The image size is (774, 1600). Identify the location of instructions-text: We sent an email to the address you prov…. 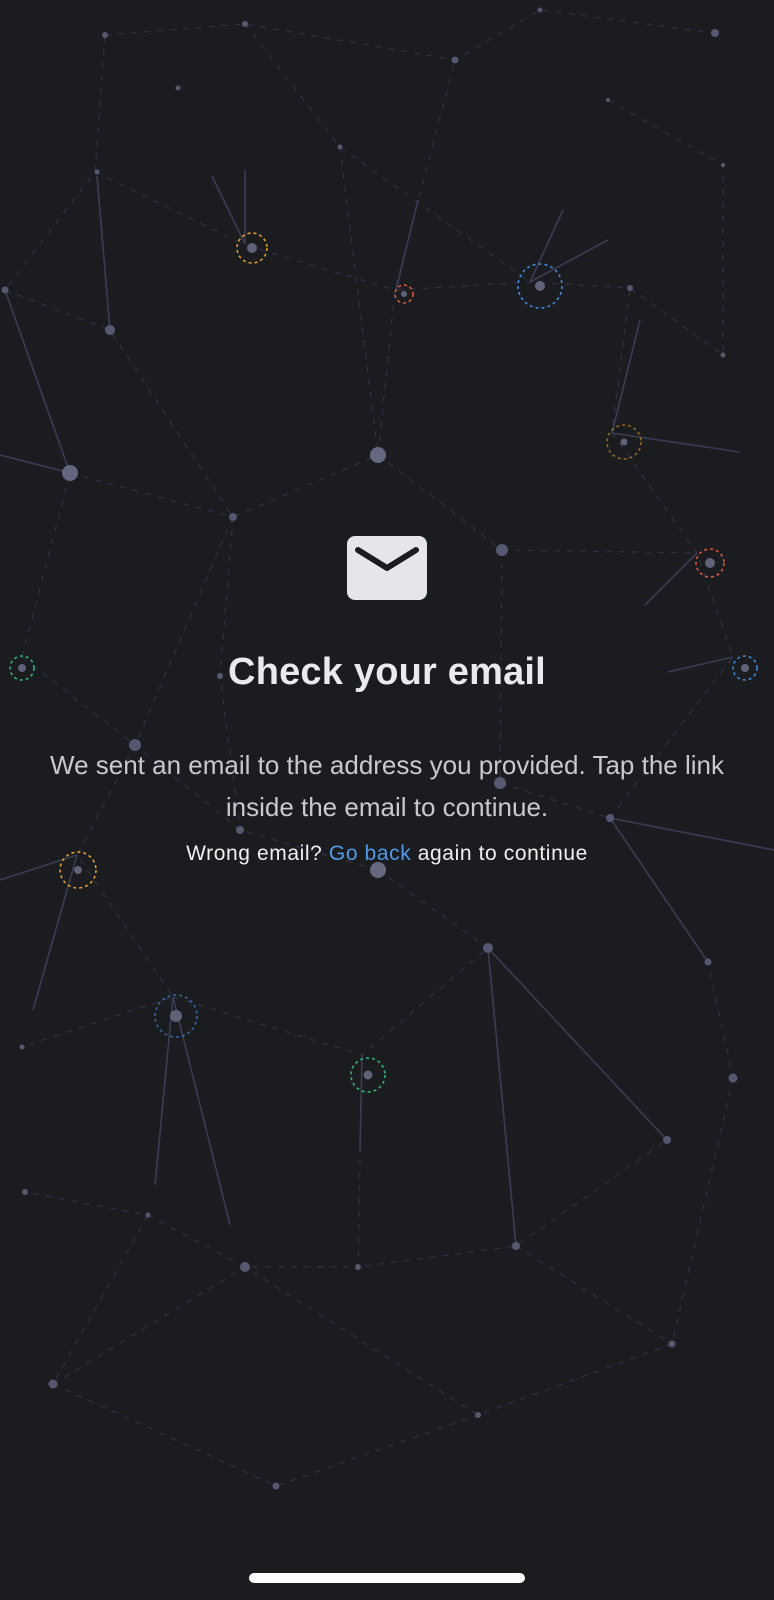
(387, 786).